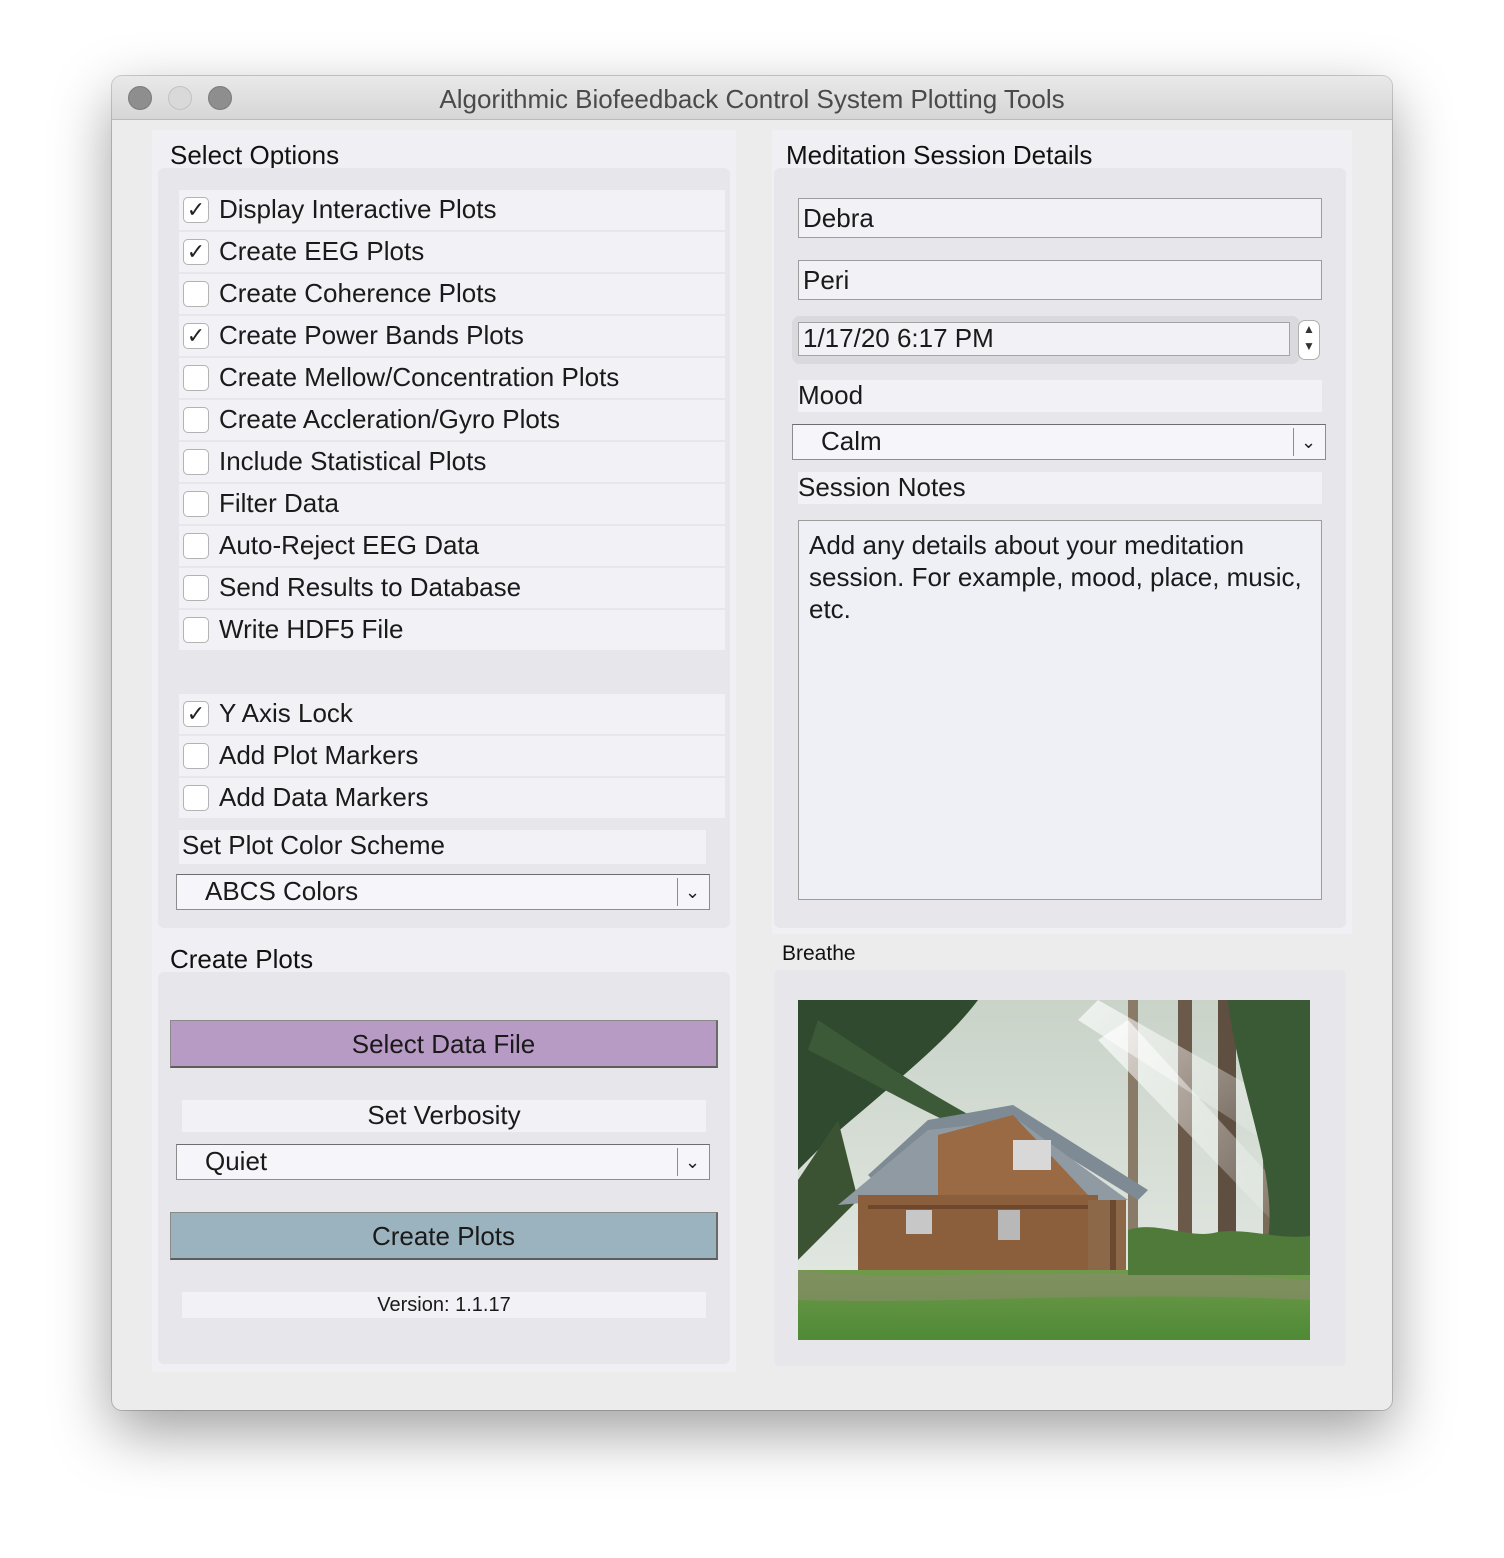  Describe the element at coordinates (452, 630) in the screenshot. I see `option-row: Write HDF5 File` at that location.